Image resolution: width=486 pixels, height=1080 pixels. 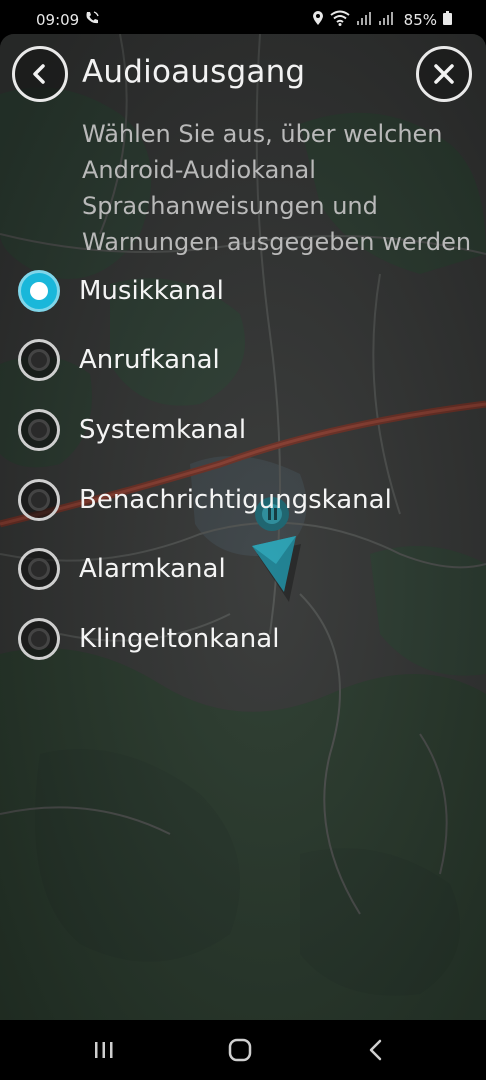 I want to click on system-navigation-bar, so click(x=243, y=1050).